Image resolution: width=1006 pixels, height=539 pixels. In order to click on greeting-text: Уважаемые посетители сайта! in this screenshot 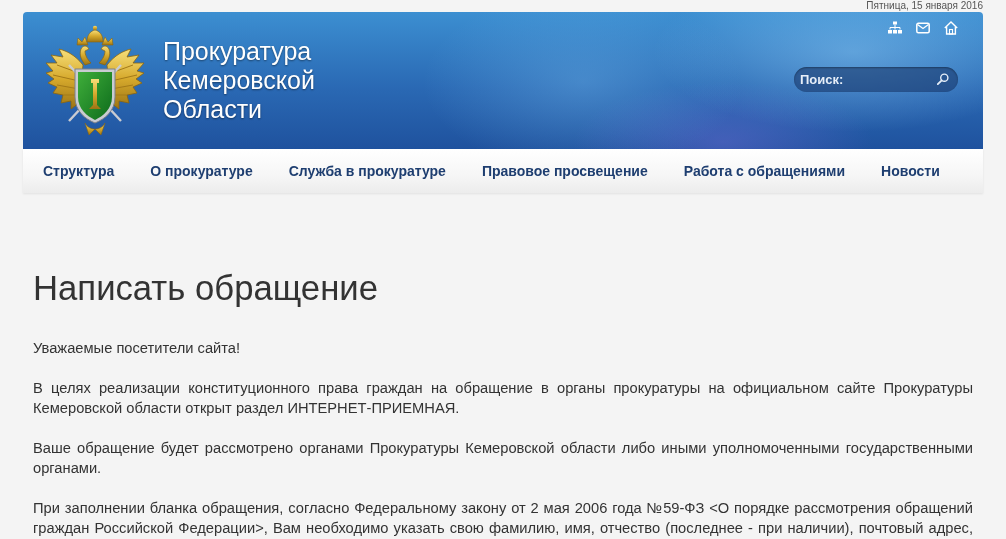, I will do `click(137, 348)`.